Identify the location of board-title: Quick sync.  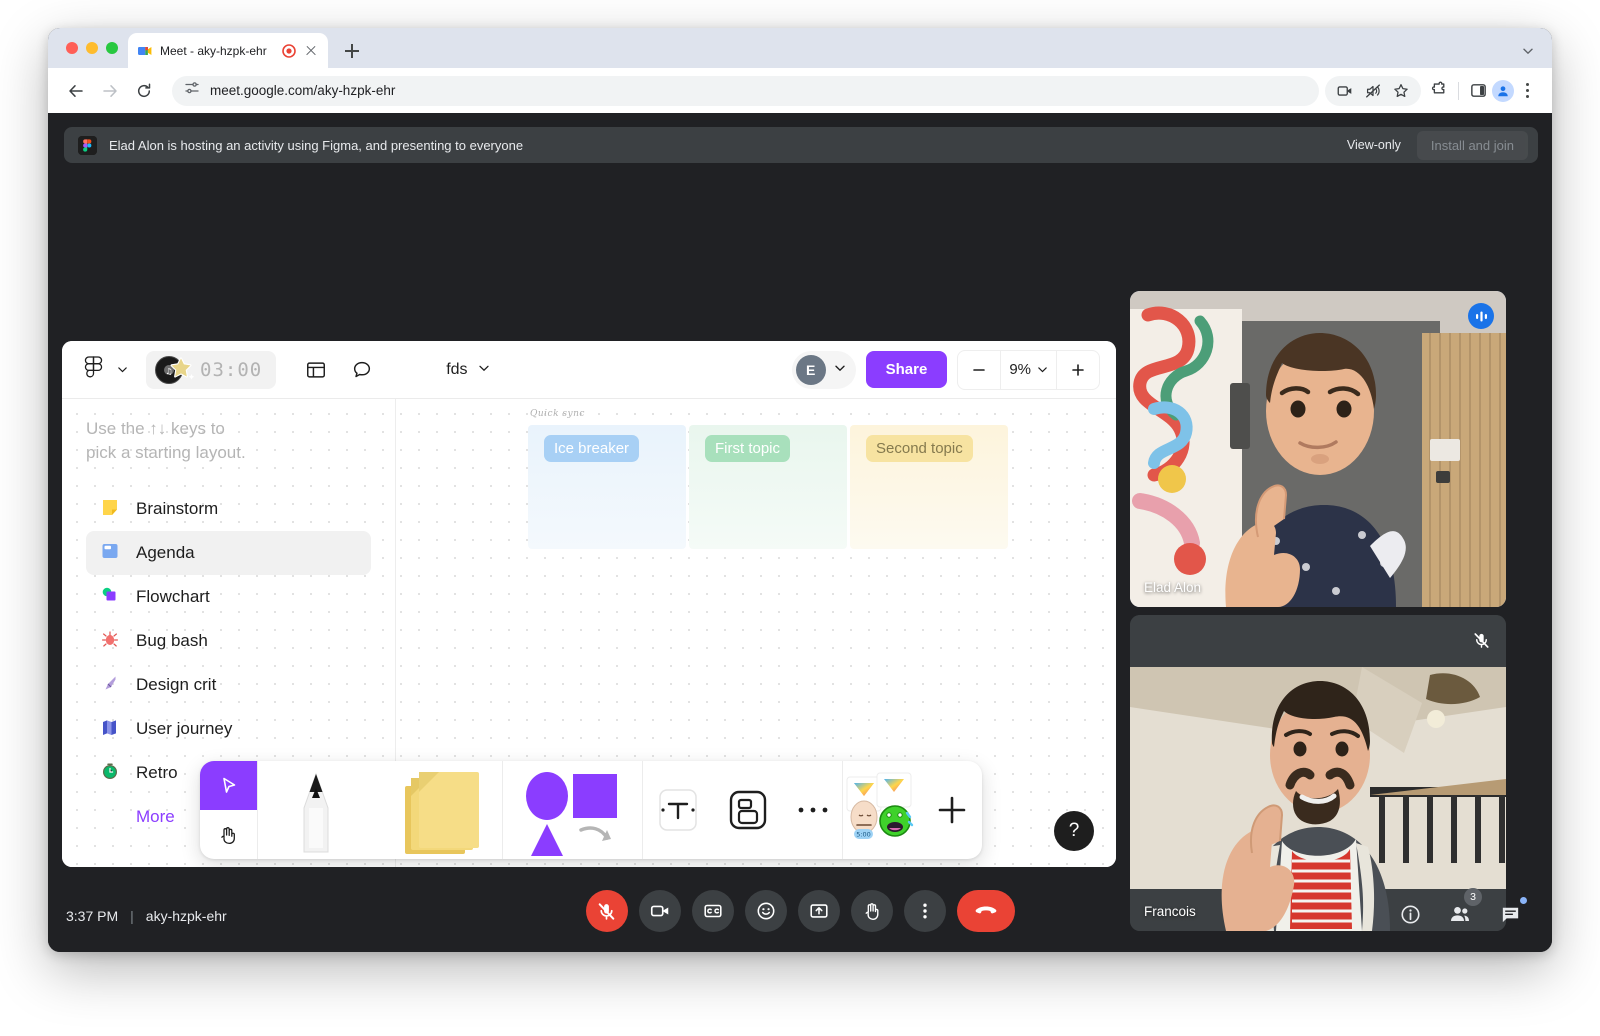
(557, 414).